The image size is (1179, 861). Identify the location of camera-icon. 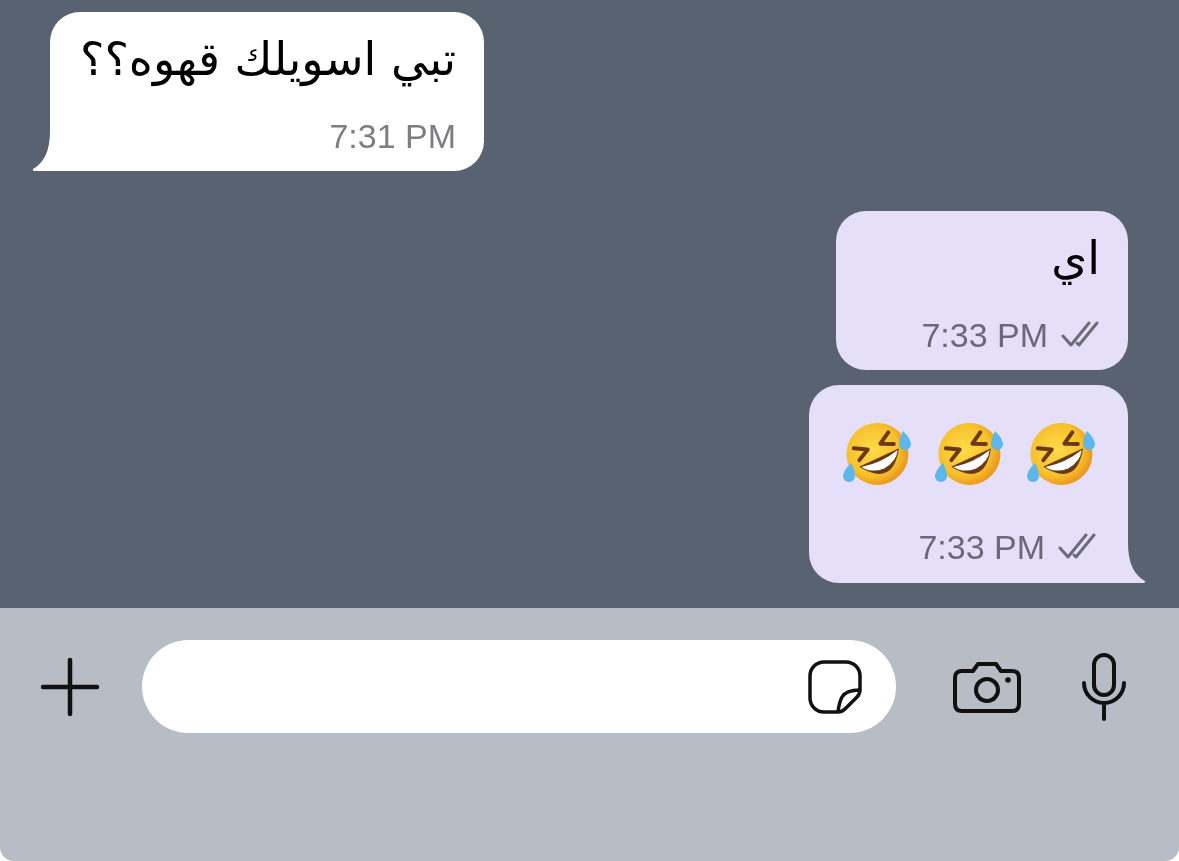
(987, 686).